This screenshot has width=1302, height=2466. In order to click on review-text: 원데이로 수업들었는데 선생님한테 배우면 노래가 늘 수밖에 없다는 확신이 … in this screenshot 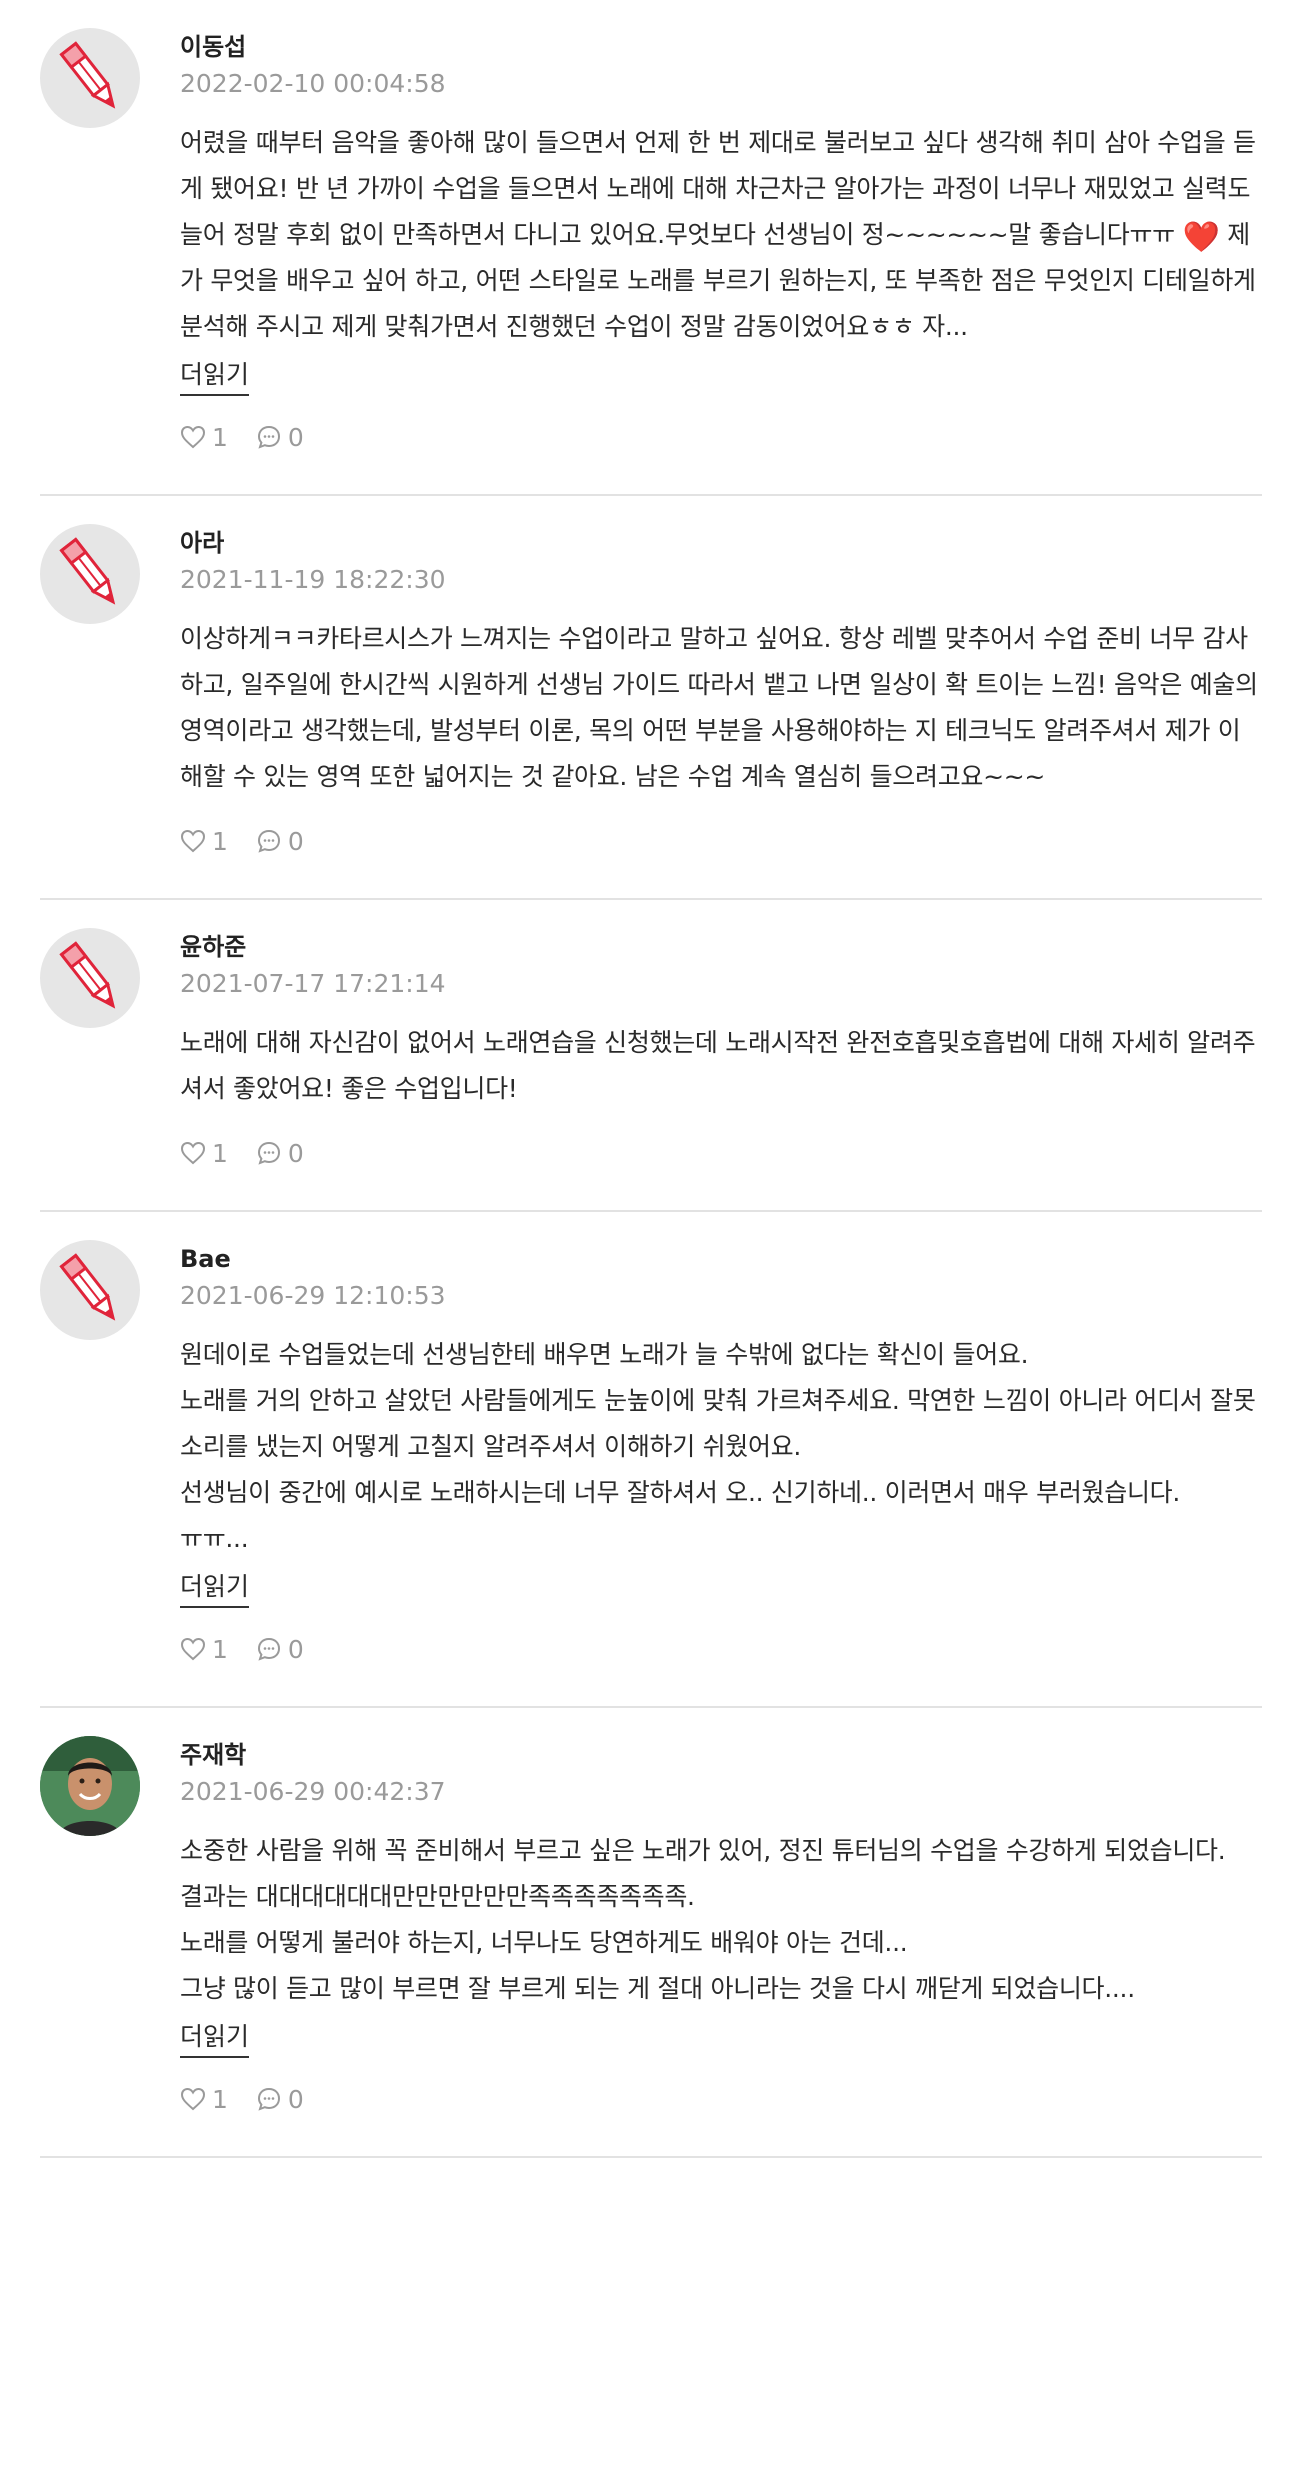, I will do `click(718, 1446)`.